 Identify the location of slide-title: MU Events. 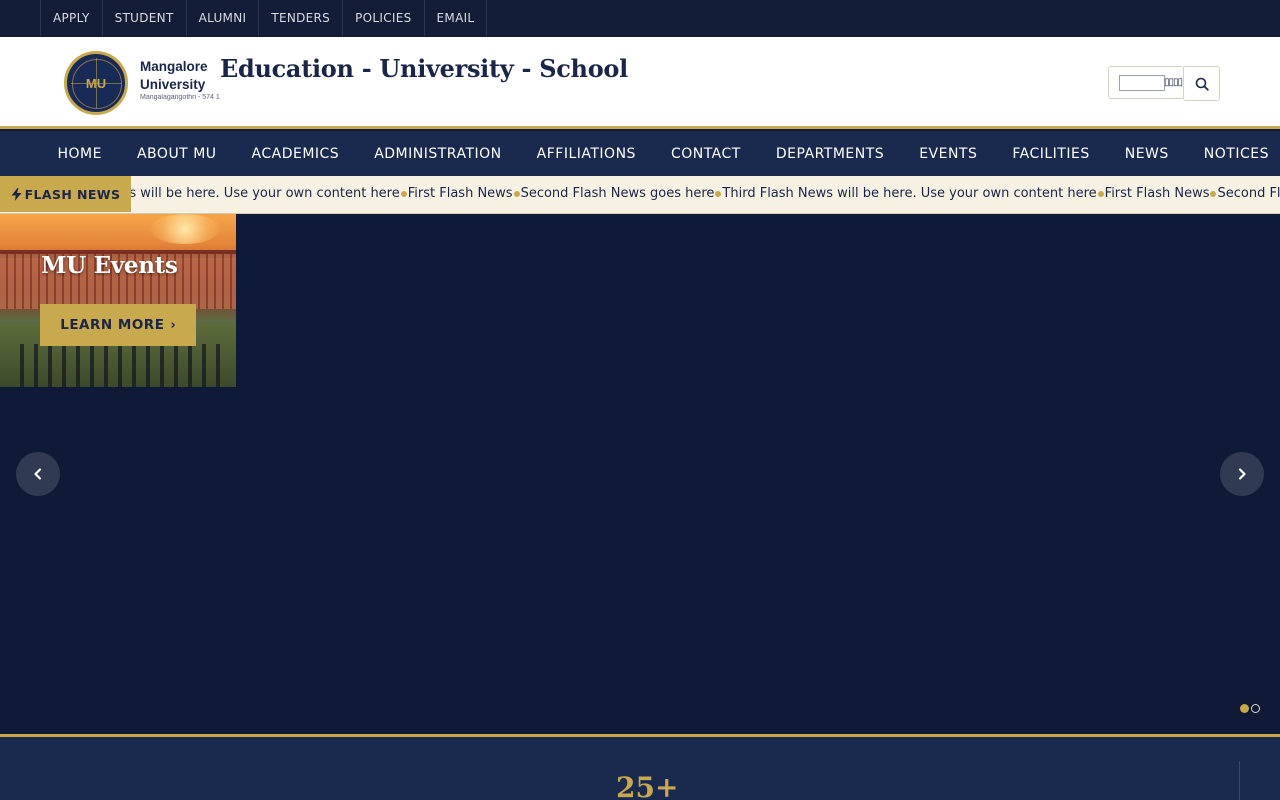
(109, 265).